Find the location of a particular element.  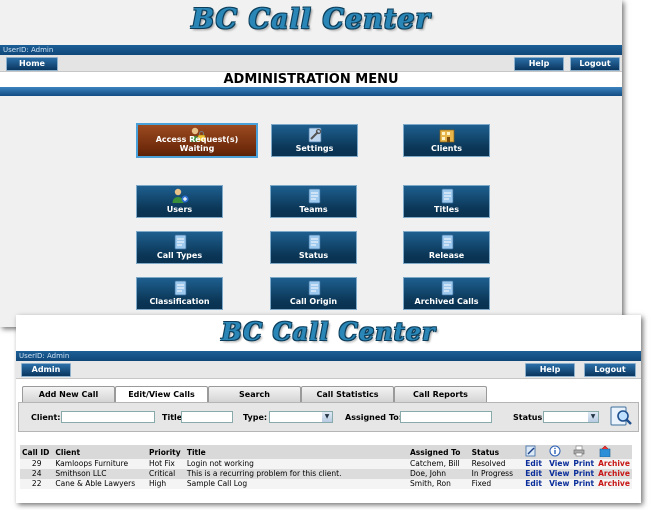

release-button: Release is located at coordinates (446, 247).